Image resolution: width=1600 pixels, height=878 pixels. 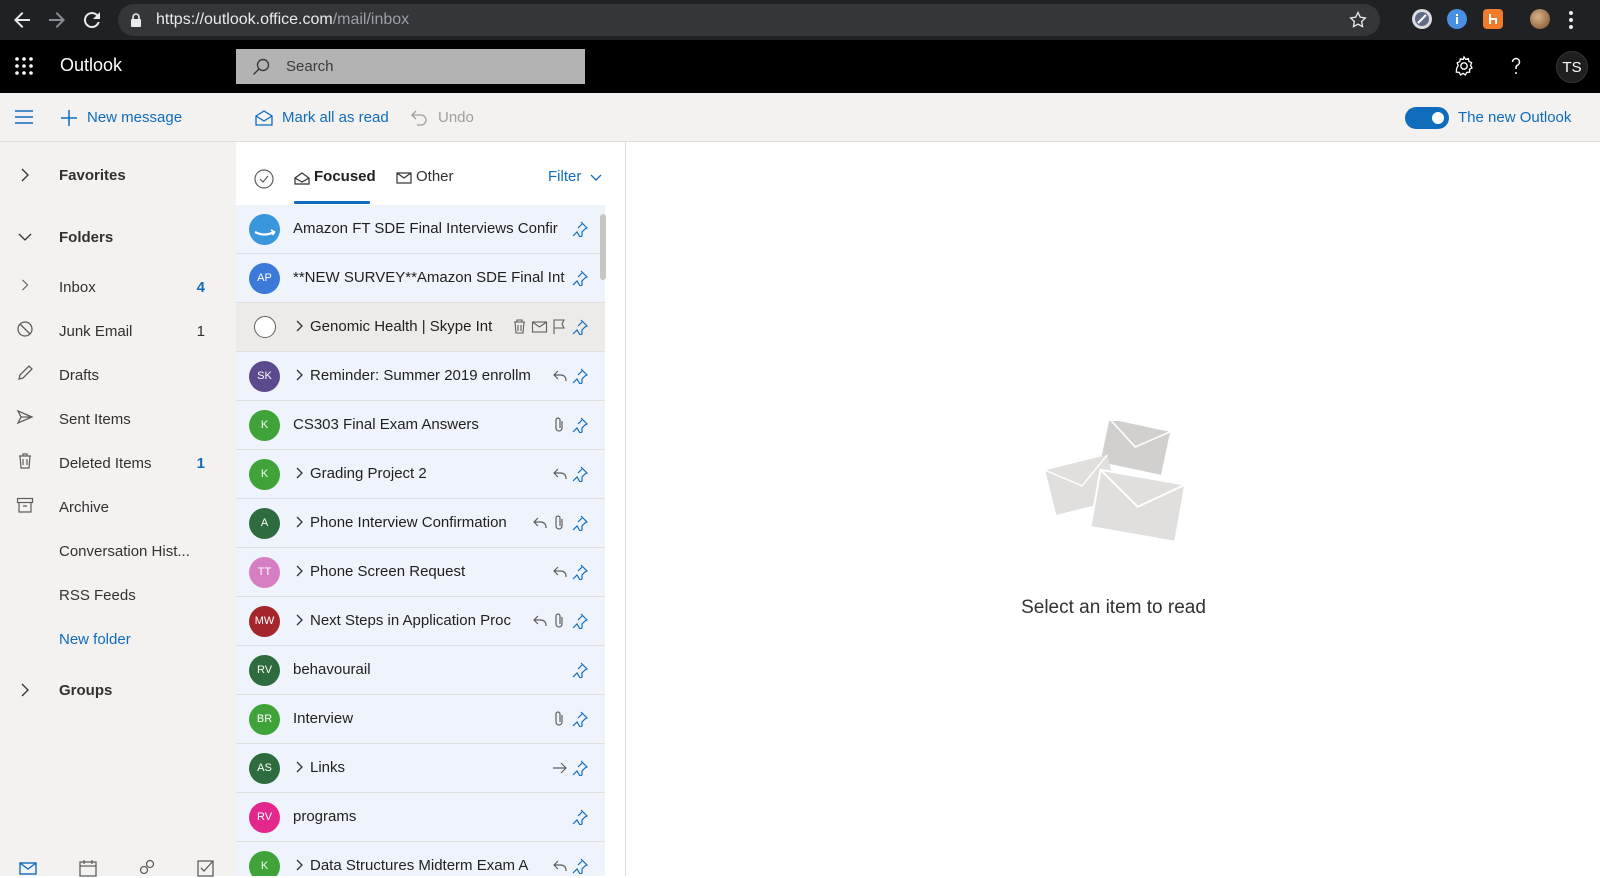 What do you see at coordinates (57, 20) in the screenshot?
I see `forward-icon` at bounding box center [57, 20].